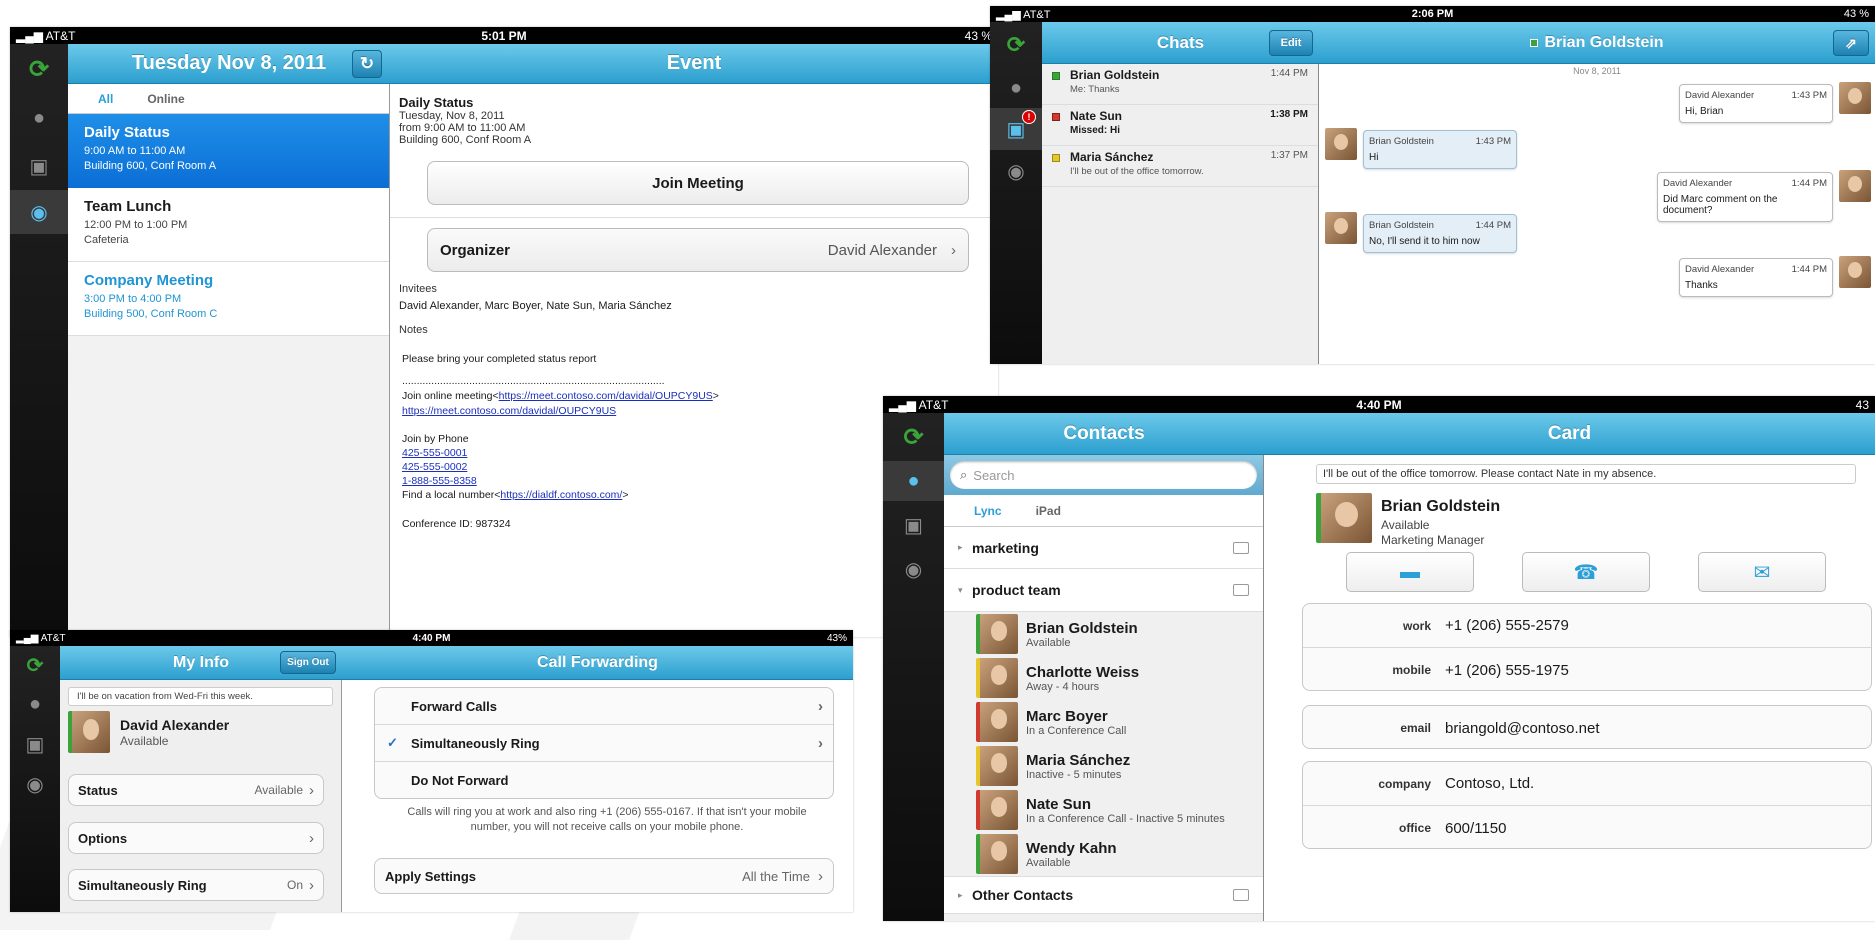 The width and height of the screenshot is (1875, 940). I want to click on join-meeting-button: Join Meeting, so click(698, 183).